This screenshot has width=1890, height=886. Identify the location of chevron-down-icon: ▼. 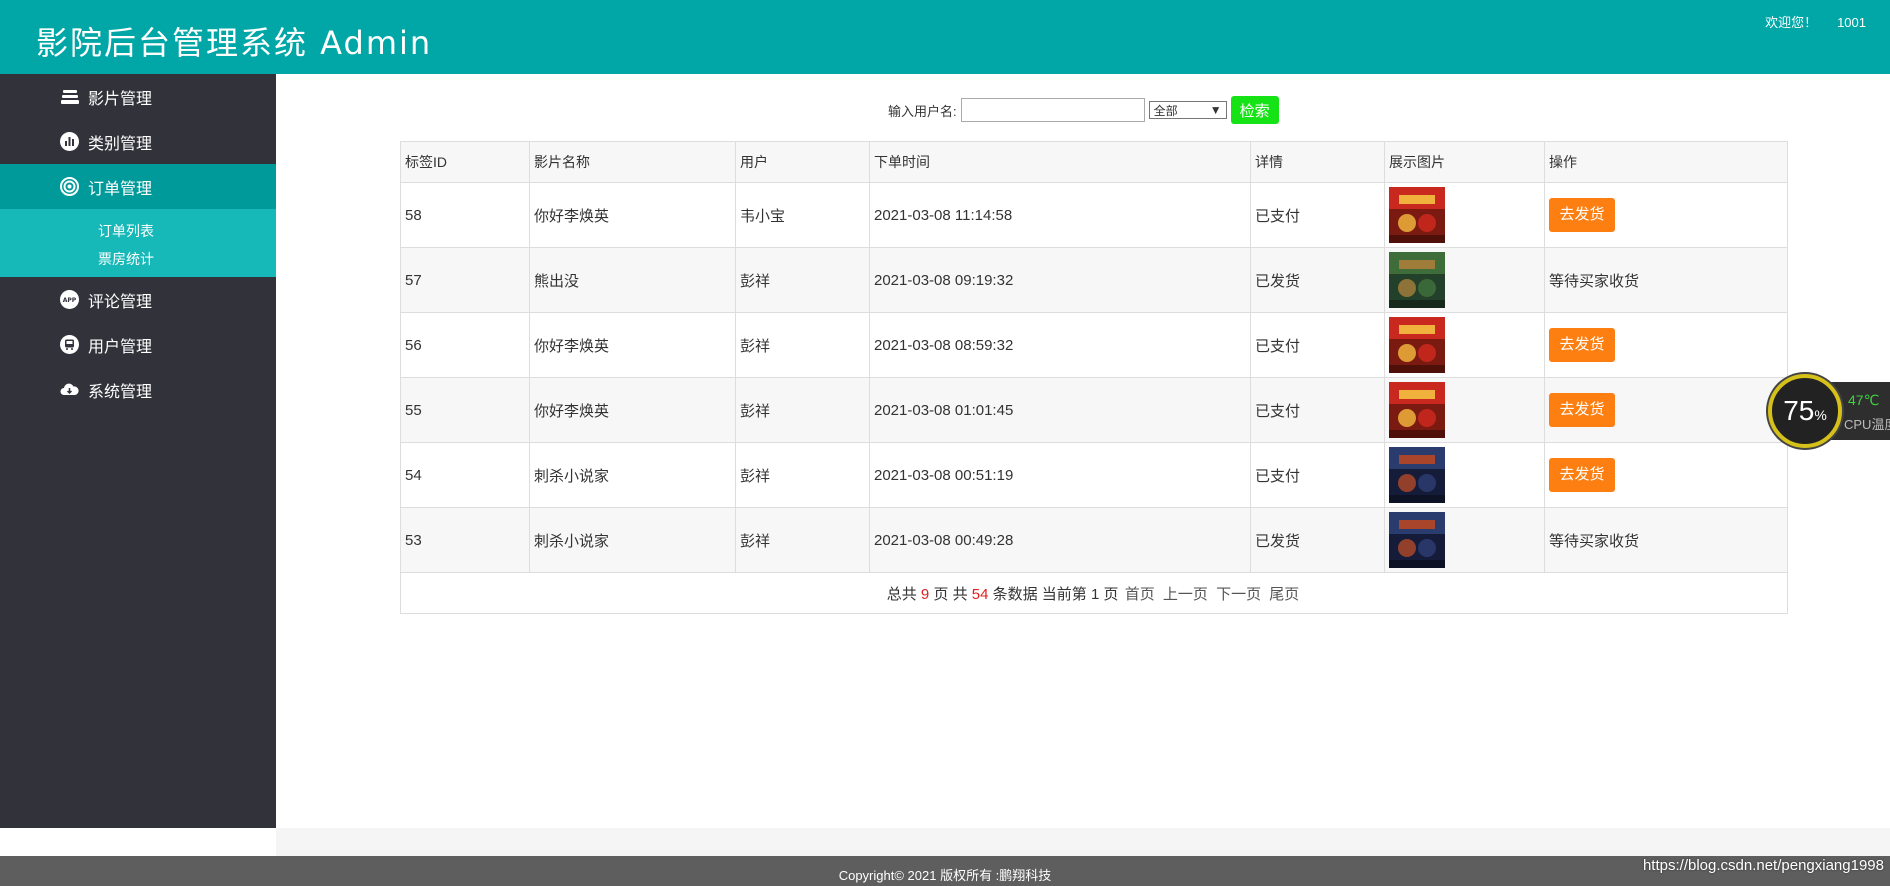
(1215, 110).